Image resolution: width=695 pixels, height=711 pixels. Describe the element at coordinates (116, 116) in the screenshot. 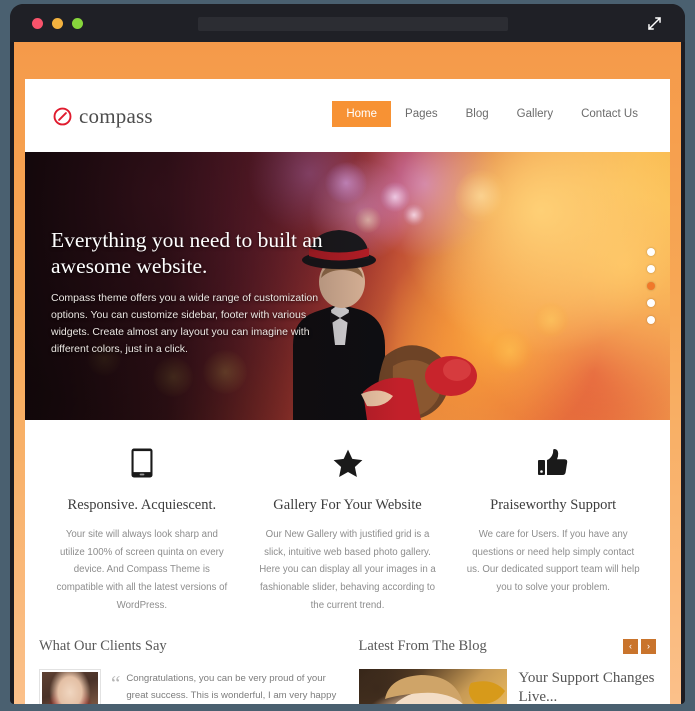

I see `logo-text: compass` at that location.